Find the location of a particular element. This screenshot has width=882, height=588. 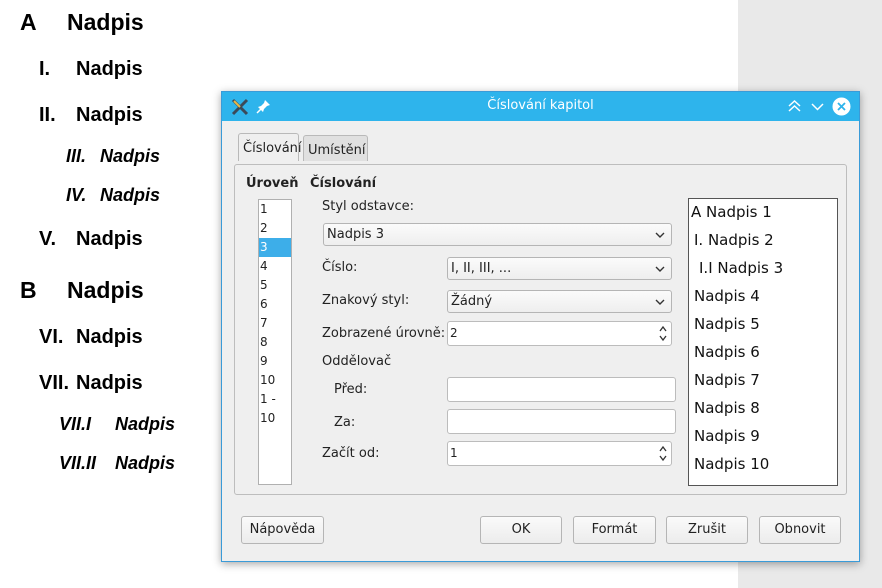

list-item: 1 is located at coordinates (275, 209).